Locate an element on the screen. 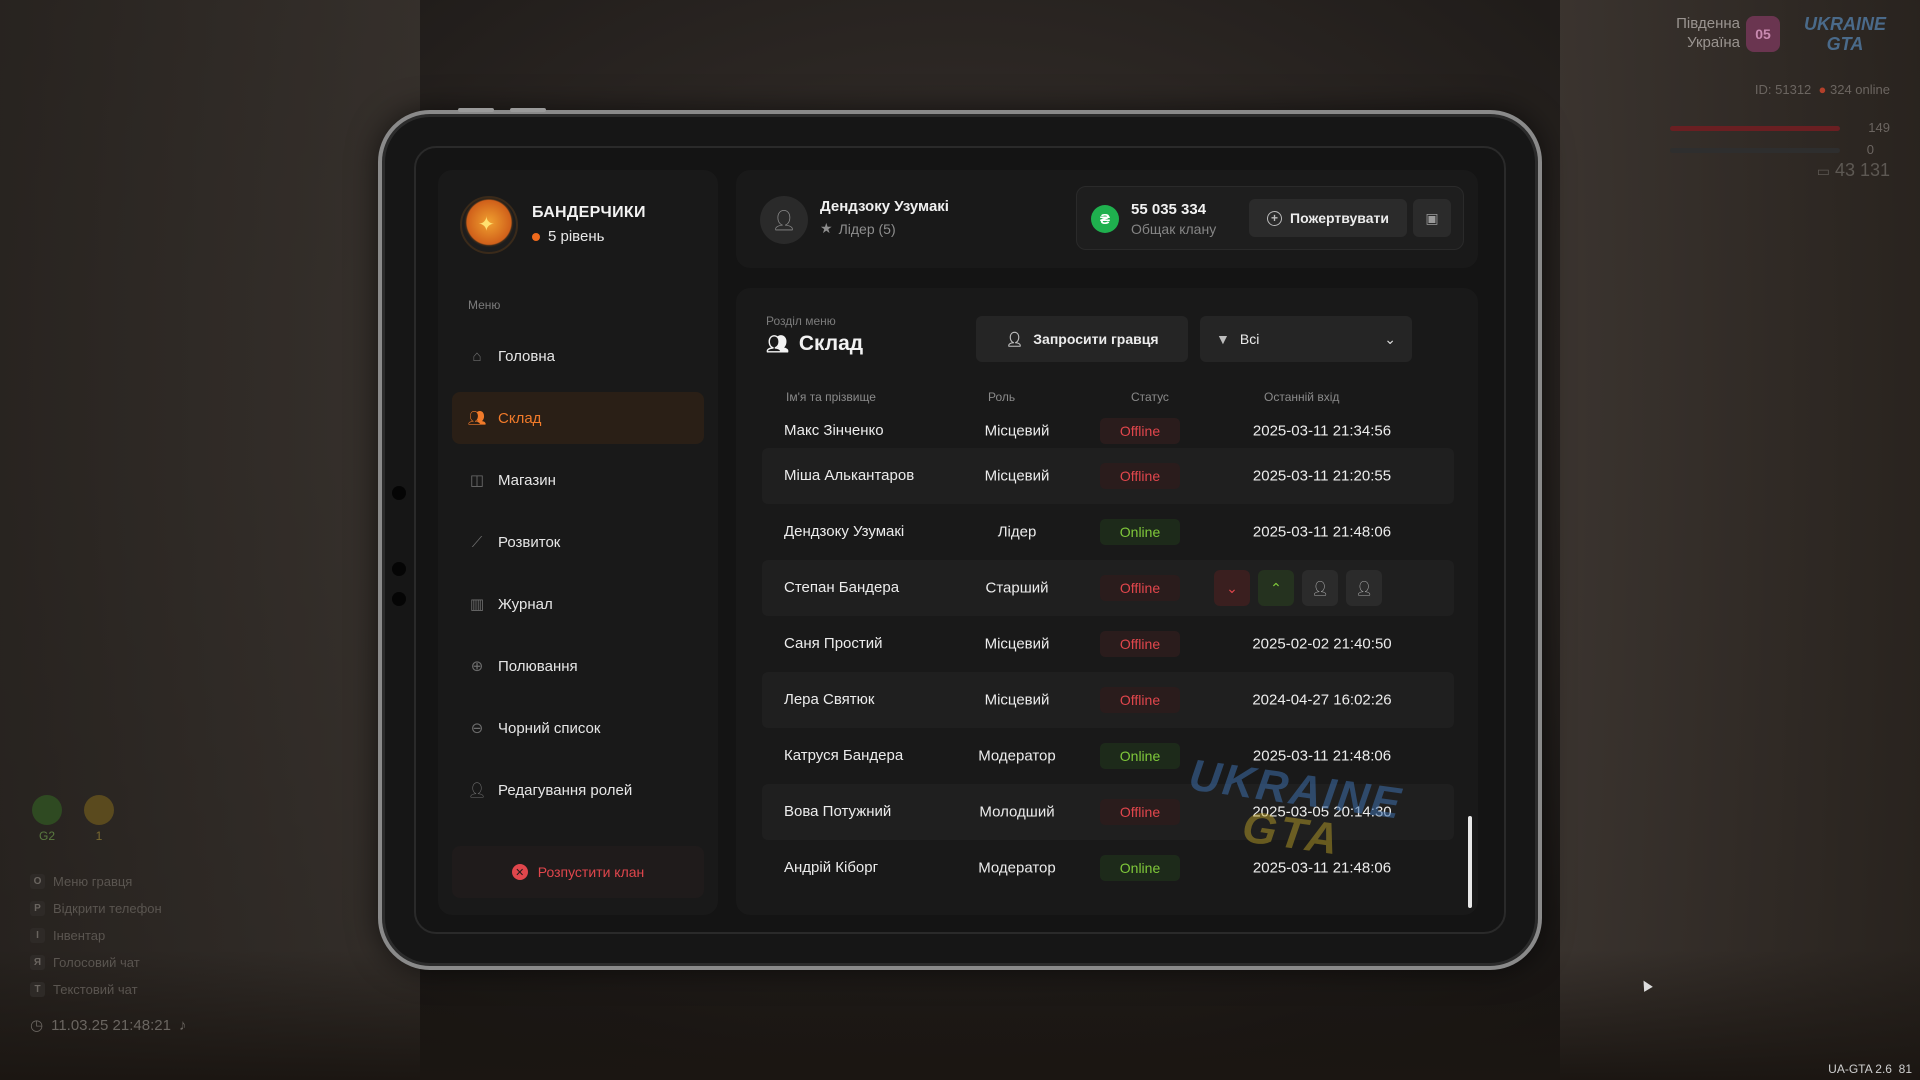  sidebar-item-2: 👥︎ Склад is located at coordinates (578, 418).